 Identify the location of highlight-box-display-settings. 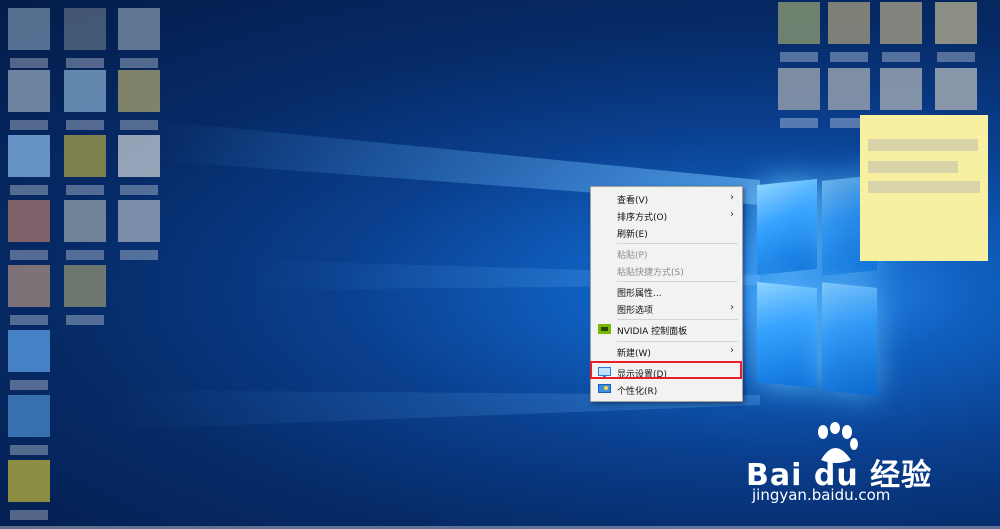
(666, 370).